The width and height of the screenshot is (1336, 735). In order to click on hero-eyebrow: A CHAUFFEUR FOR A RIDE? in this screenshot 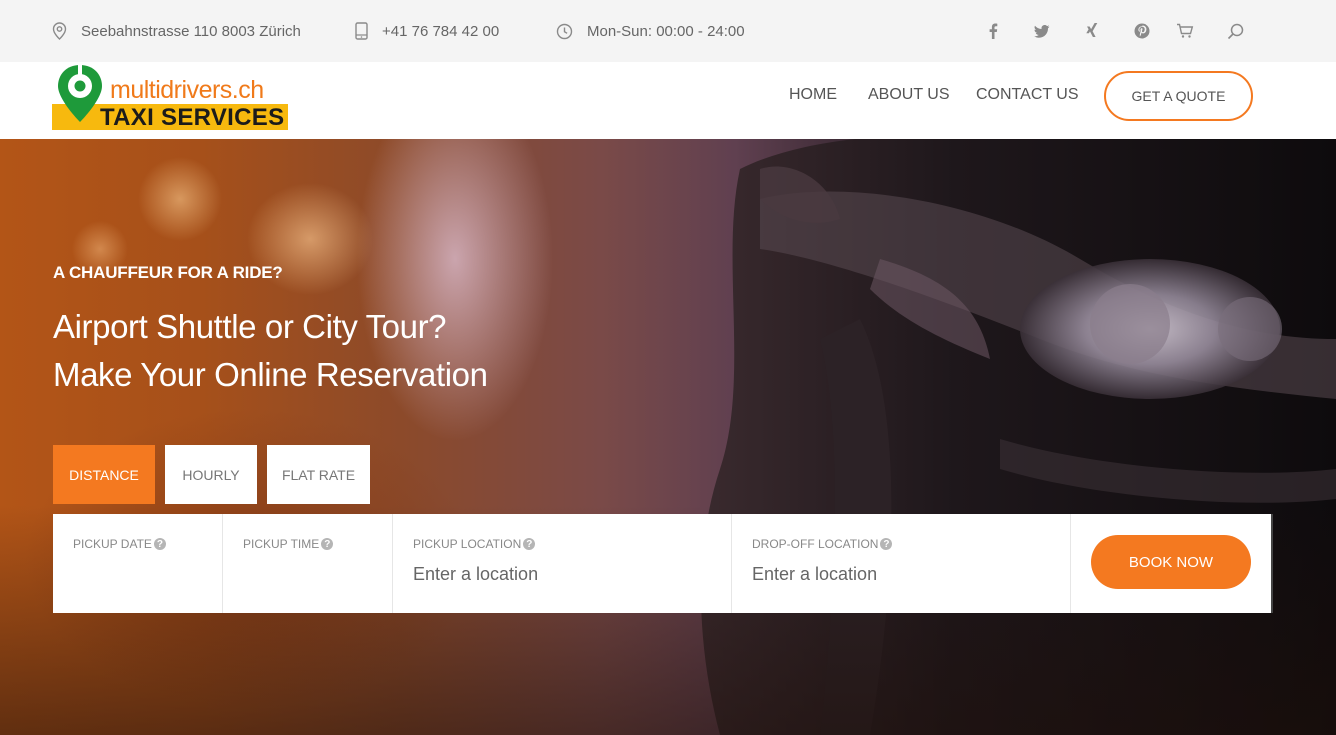, I will do `click(168, 272)`.